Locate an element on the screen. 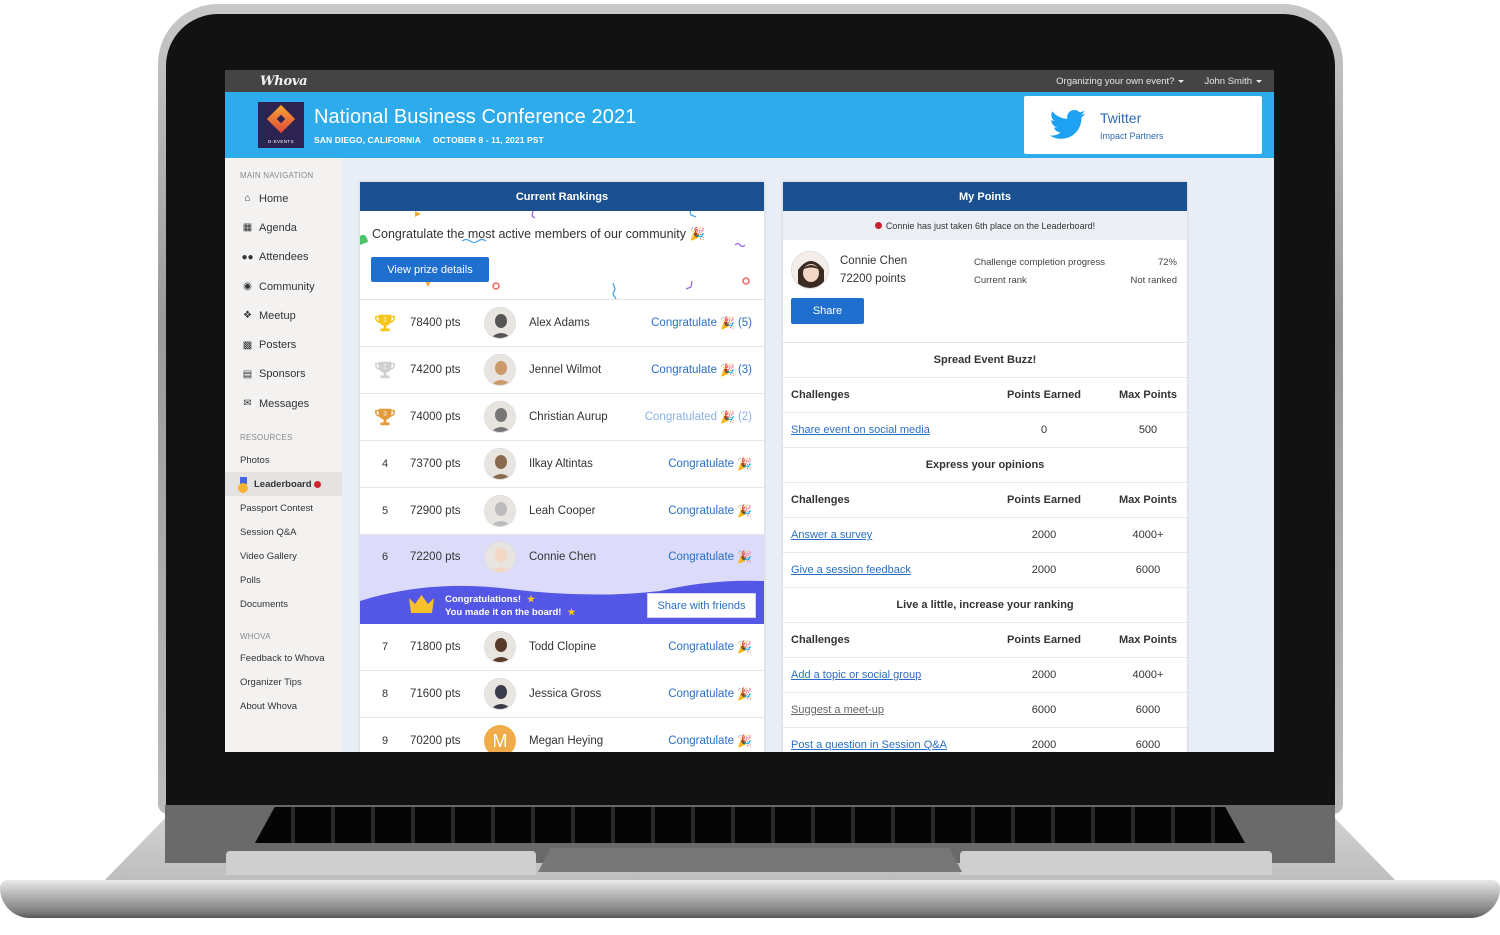 Image resolution: width=1500 pixels, height=935 pixels. challenge-link: Post a question in Session Q&A is located at coordinates (869, 745).